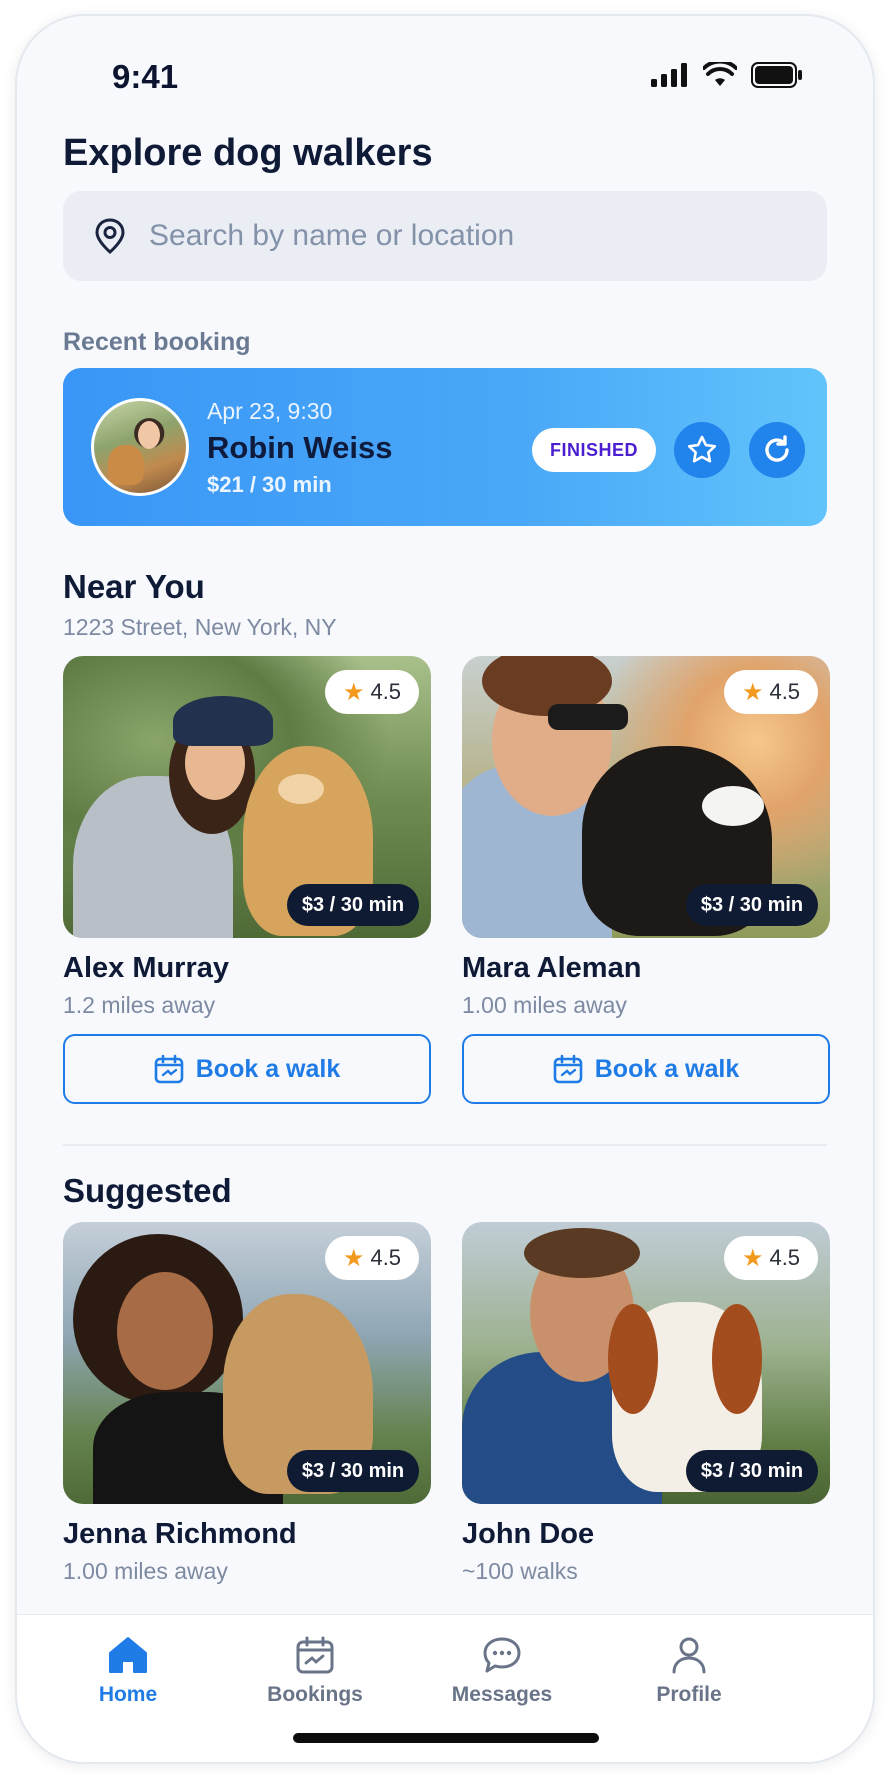 Image resolution: width=887 pixels, height=1774 pixels. What do you see at coordinates (157, 342) in the screenshot?
I see `recent-booking-label: Recent booking` at bounding box center [157, 342].